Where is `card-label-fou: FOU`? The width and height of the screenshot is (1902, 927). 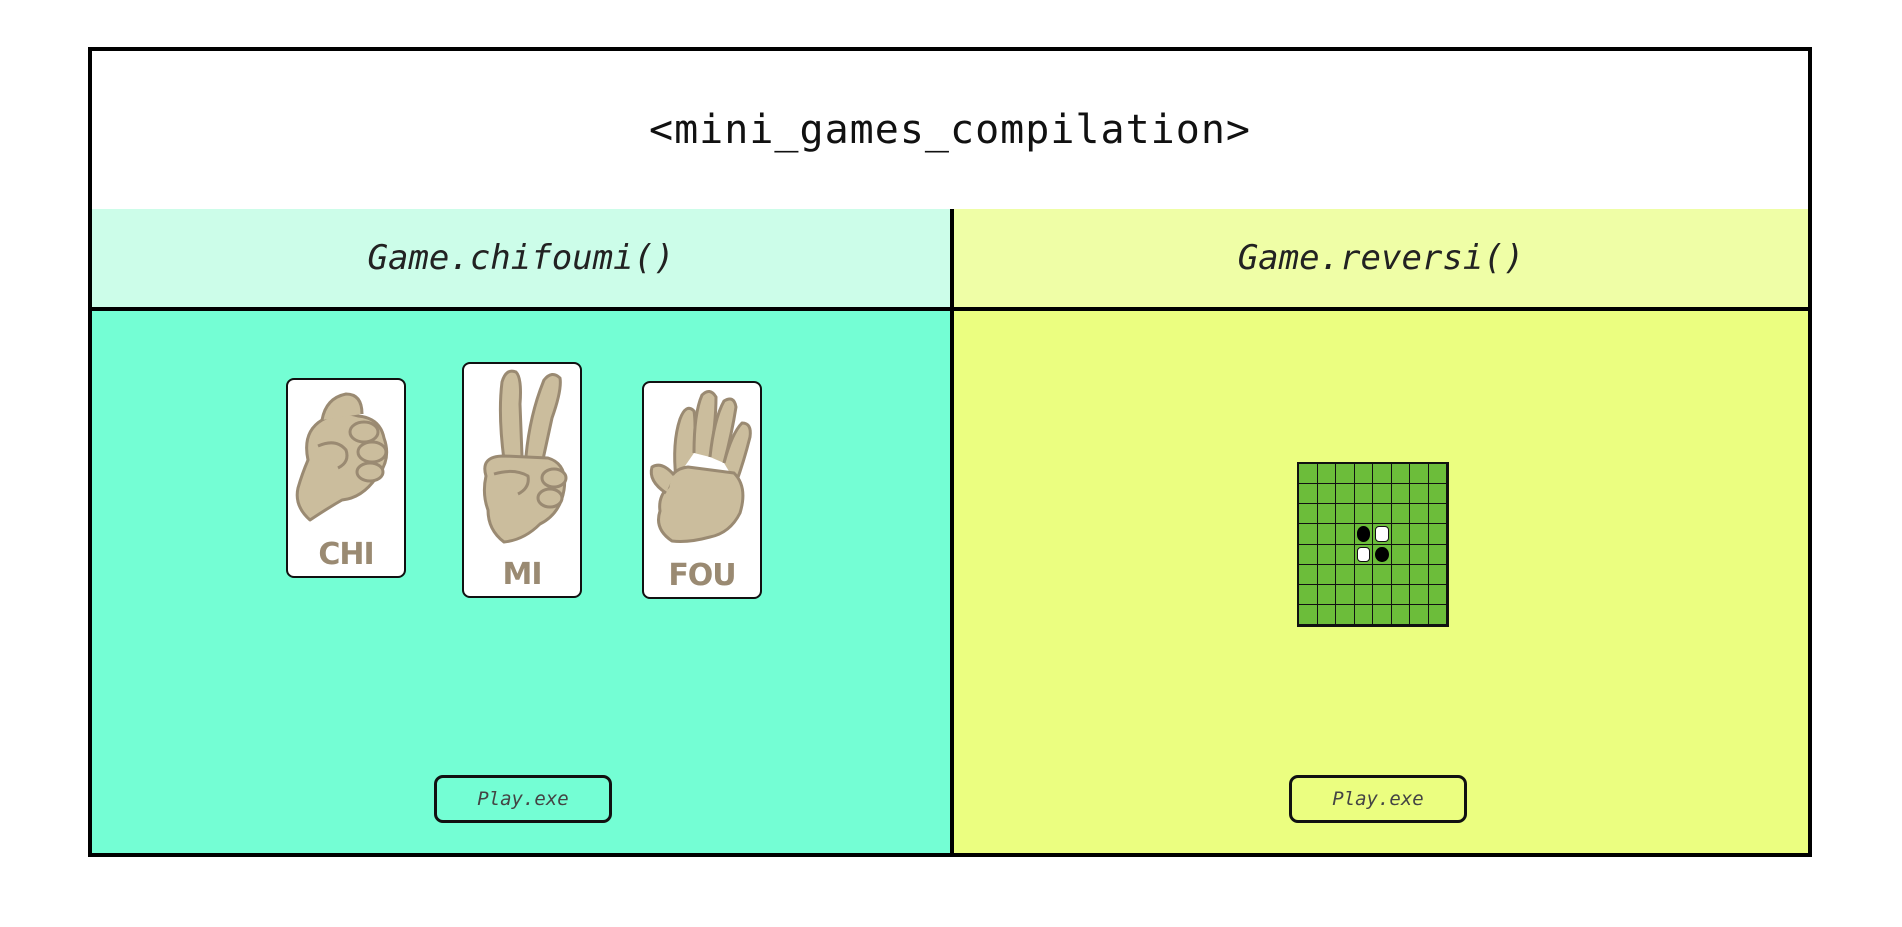 card-label-fou: FOU is located at coordinates (702, 575).